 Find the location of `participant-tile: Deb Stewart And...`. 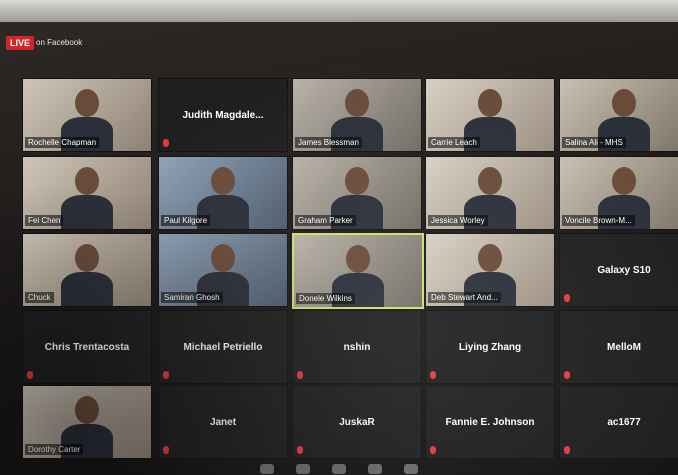

participant-tile: Deb Stewart And... is located at coordinates (490, 270).